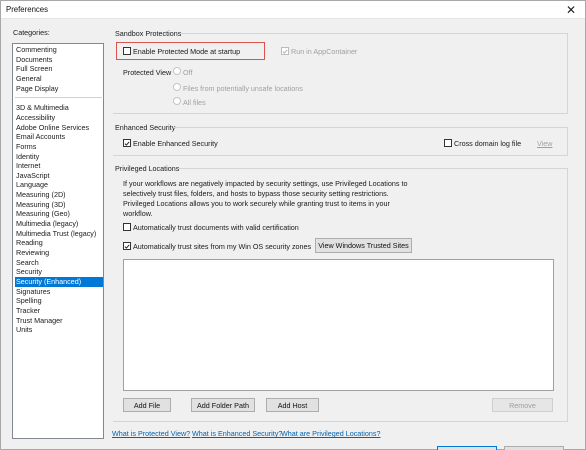 This screenshot has width=586, height=450. I want to click on what-is-protected-view-link: What is Protected View?, so click(151, 433).